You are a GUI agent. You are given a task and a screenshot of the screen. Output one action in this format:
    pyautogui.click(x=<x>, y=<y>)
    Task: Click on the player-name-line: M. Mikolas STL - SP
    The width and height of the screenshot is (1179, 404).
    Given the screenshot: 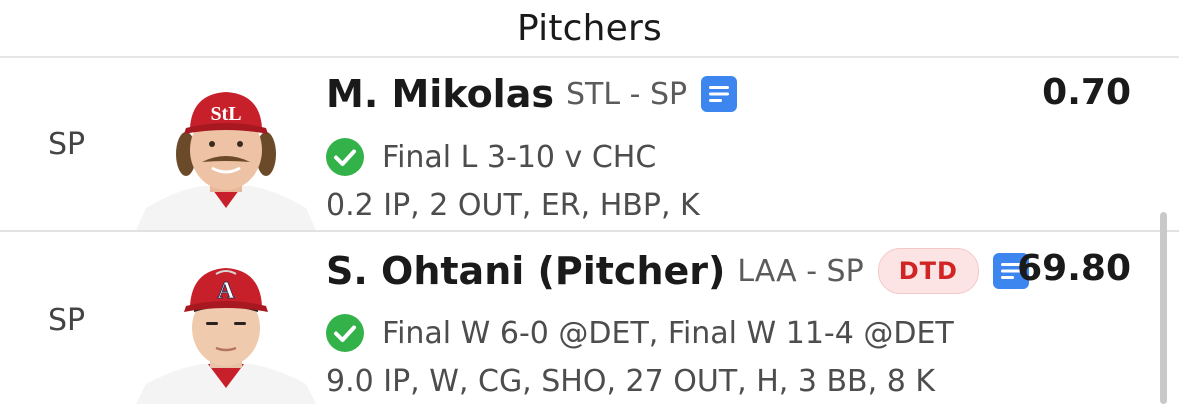 What is the action you would take?
    pyautogui.click(x=532, y=94)
    